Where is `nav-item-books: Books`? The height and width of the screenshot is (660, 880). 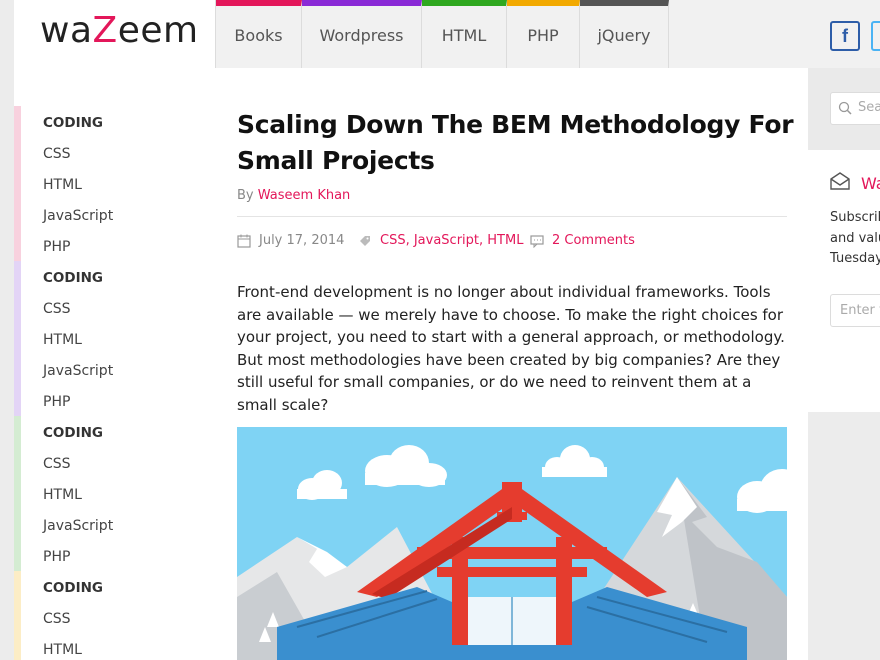
nav-item-books: Books is located at coordinates (259, 34).